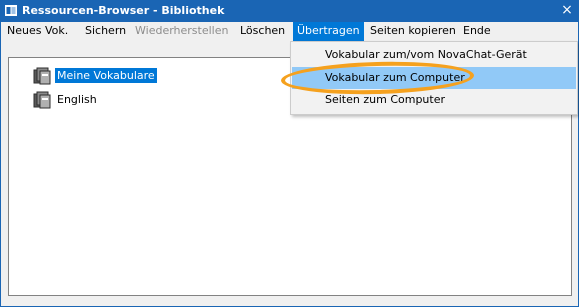 Image resolution: width=579 pixels, height=307 pixels. I want to click on menu-uebertragen: Übertragen, so click(328, 31).